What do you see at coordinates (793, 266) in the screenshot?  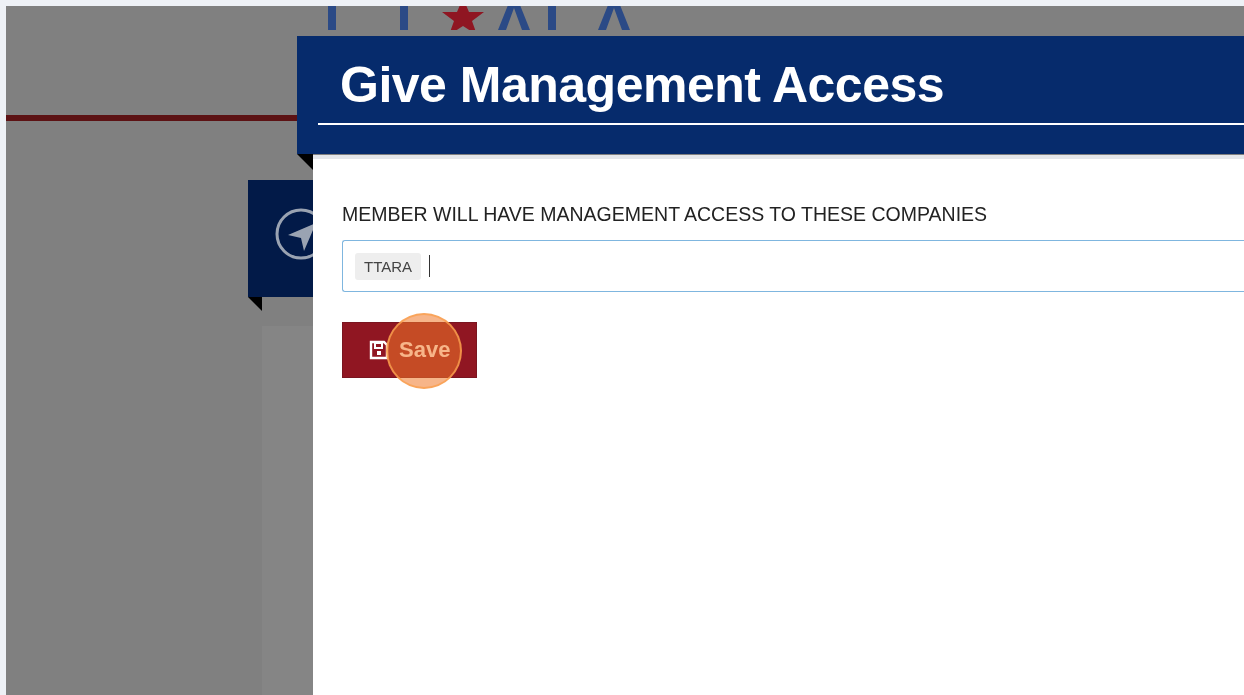 I see `companies-field: TTARA` at bounding box center [793, 266].